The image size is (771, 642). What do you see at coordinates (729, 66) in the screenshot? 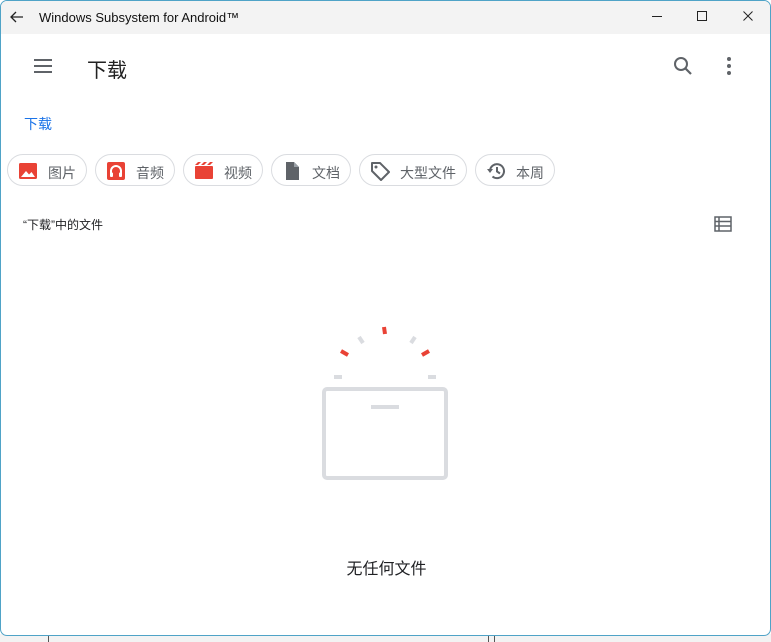
I see `more-vertical-icon` at bounding box center [729, 66].